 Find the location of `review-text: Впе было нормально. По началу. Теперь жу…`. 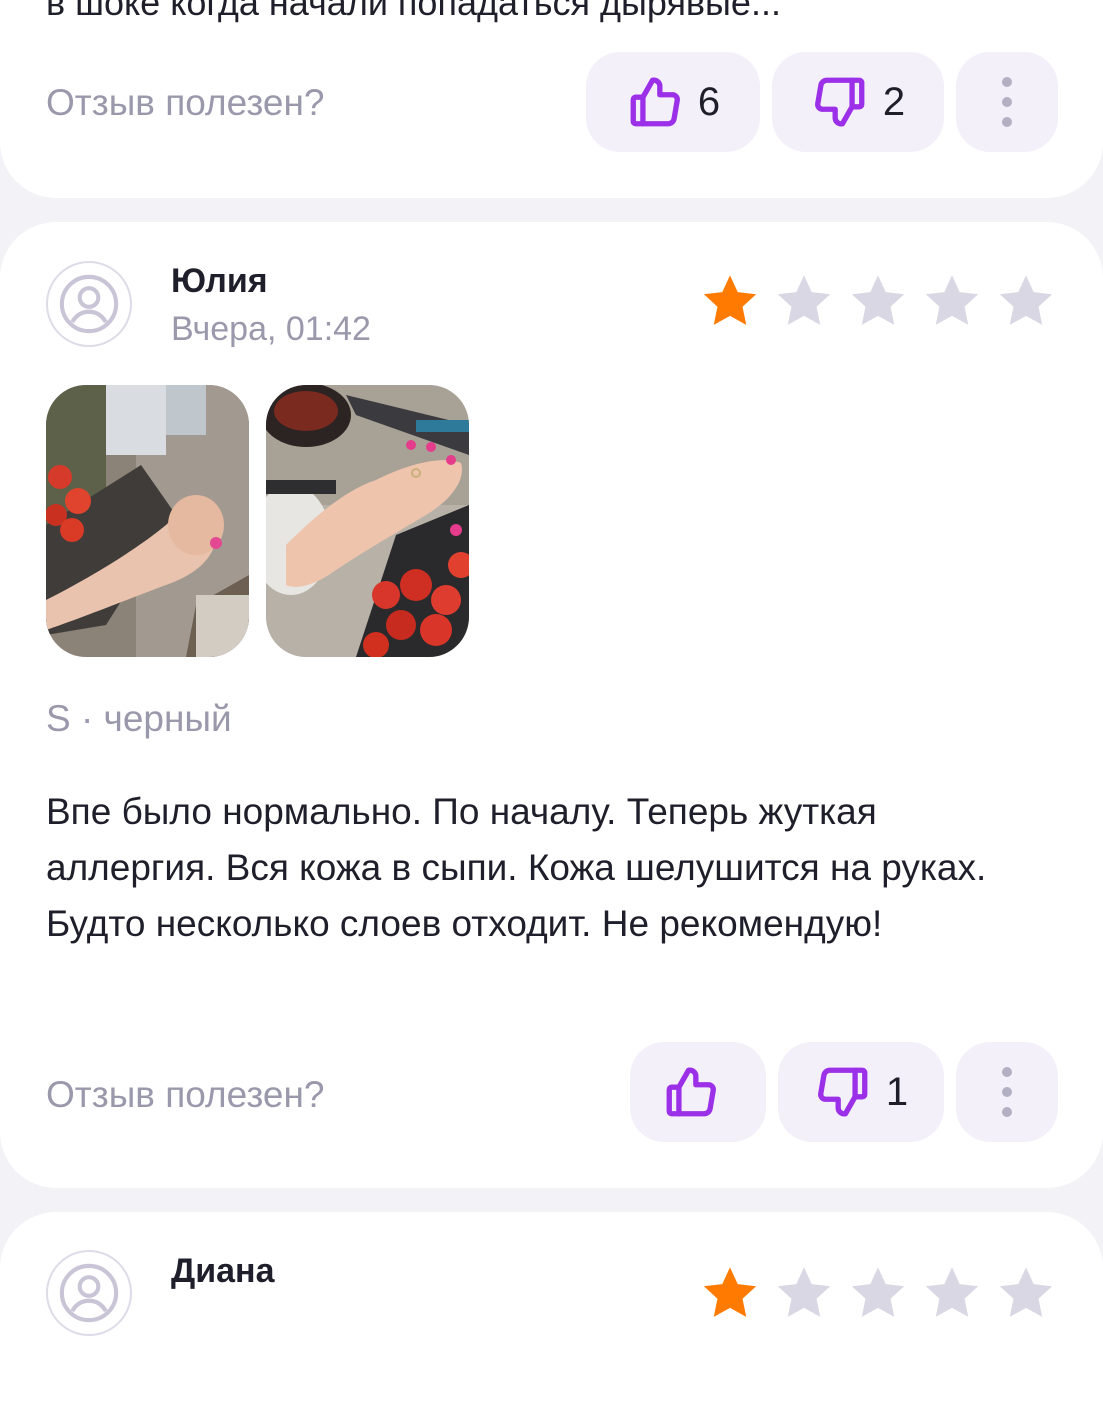

review-text: Впе было нормально. По началу. Теперь жу… is located at coordinates (516, 867).